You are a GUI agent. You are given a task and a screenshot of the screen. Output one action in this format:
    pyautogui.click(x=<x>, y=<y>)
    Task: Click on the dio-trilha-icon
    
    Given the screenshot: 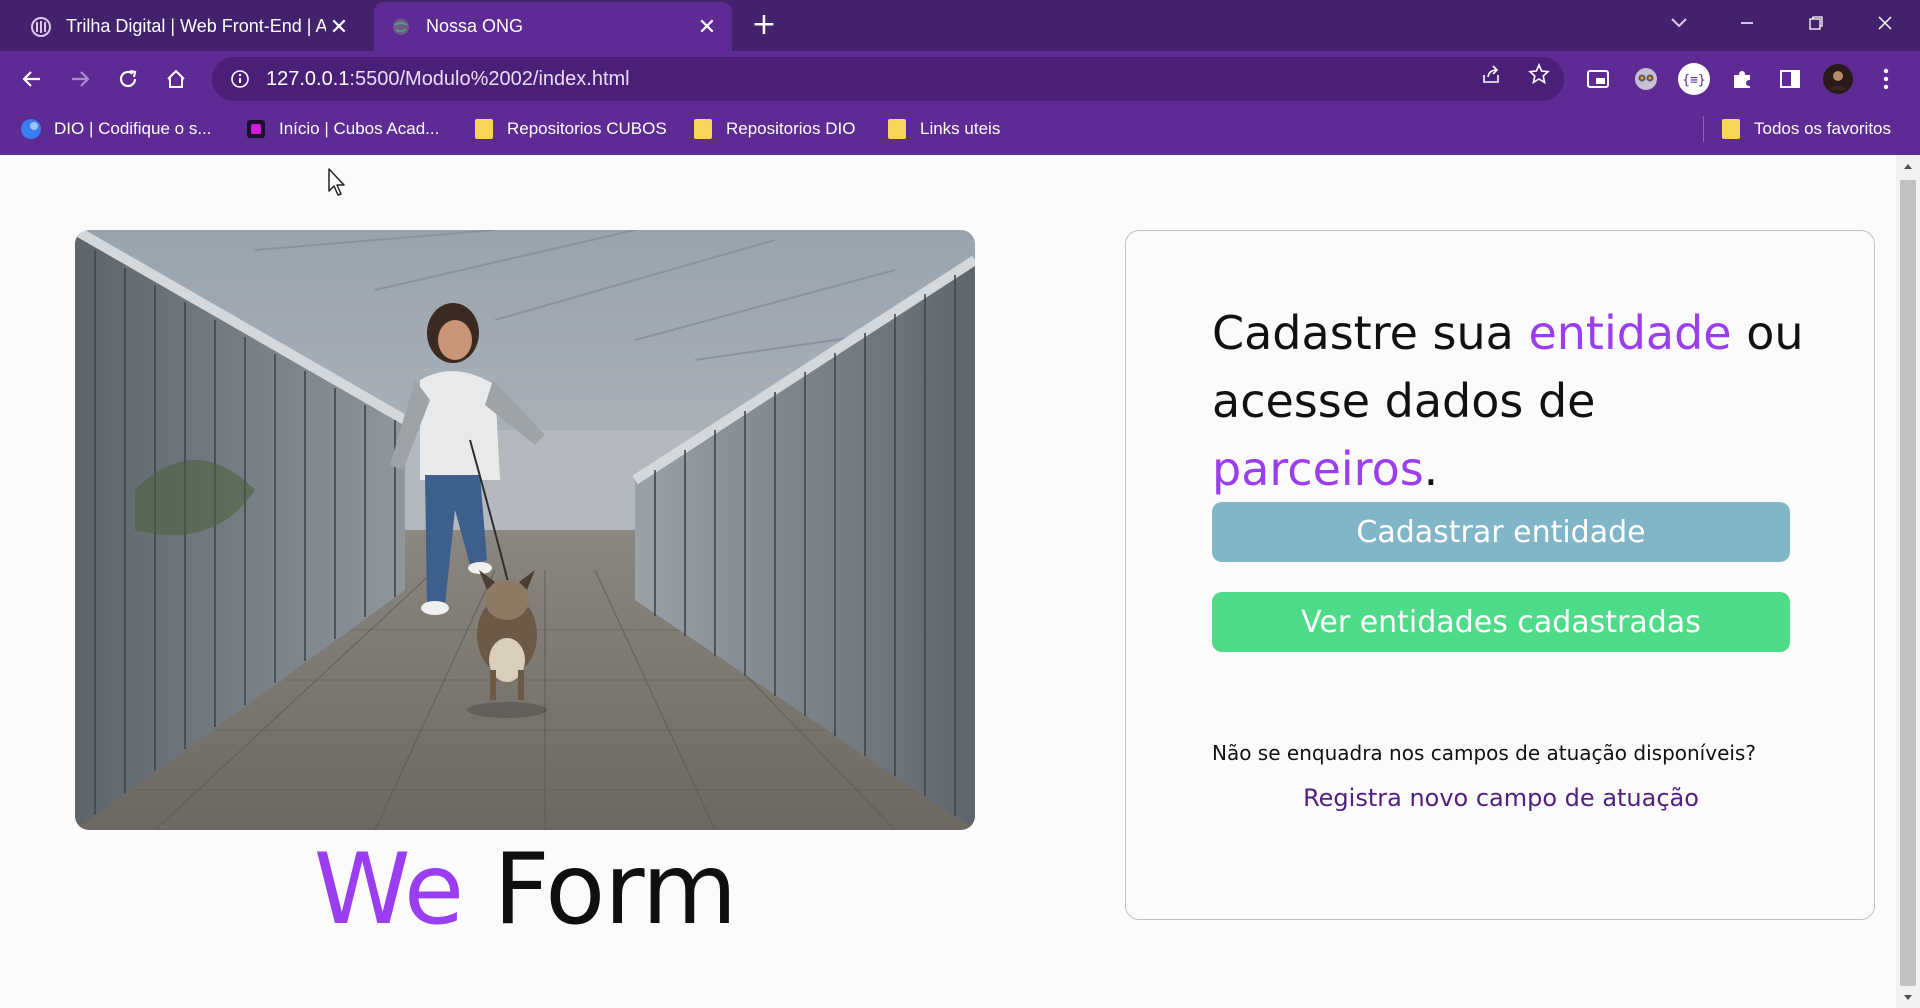 What is the action you would take?
    pyautogui.click(x=41, y=27)
    